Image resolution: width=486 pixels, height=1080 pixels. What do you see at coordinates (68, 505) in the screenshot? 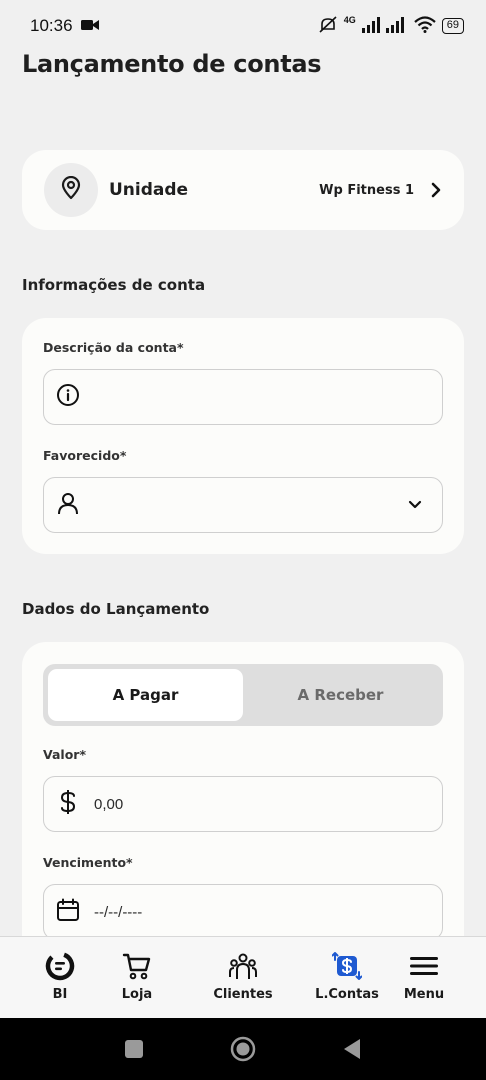
I see `user-icon` at bounding box center [68, 505].